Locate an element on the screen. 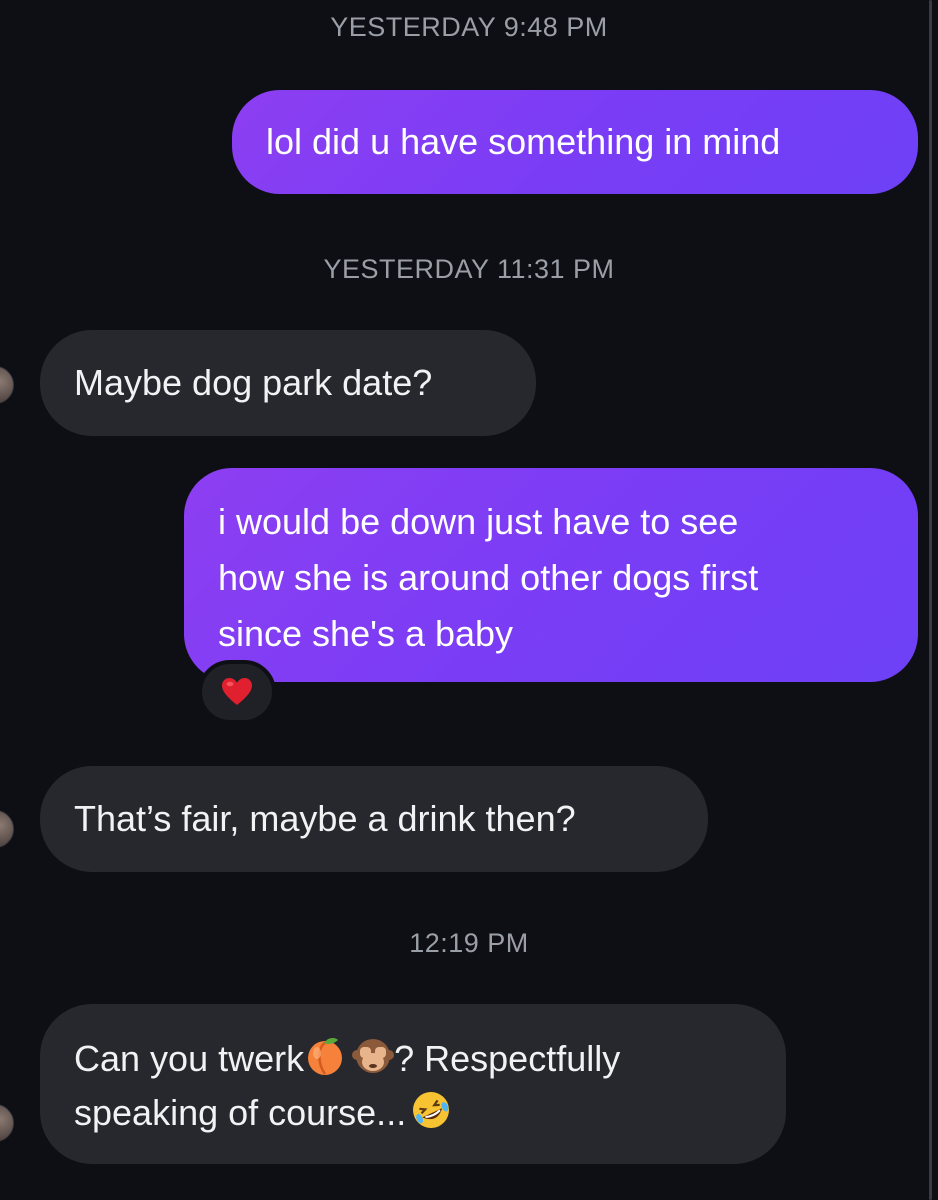 The image size is (938, 1200). see-no-evil-monkey-emoji-icon is located at coordinates (373, 1056).